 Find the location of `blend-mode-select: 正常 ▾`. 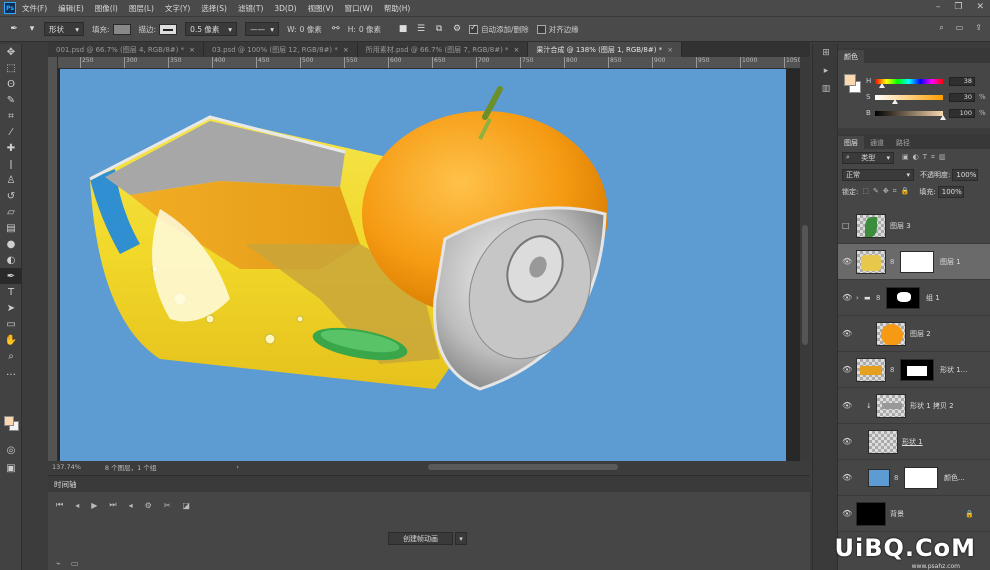

blend-mode-select: 正常 ▾ is located at coordinates (878, 174).